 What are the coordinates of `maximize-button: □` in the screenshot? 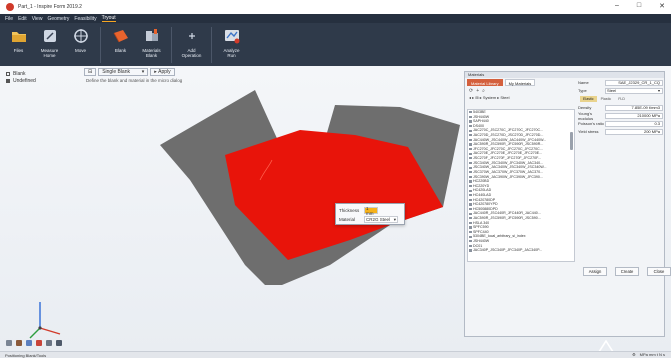 It's located at (639, 6).